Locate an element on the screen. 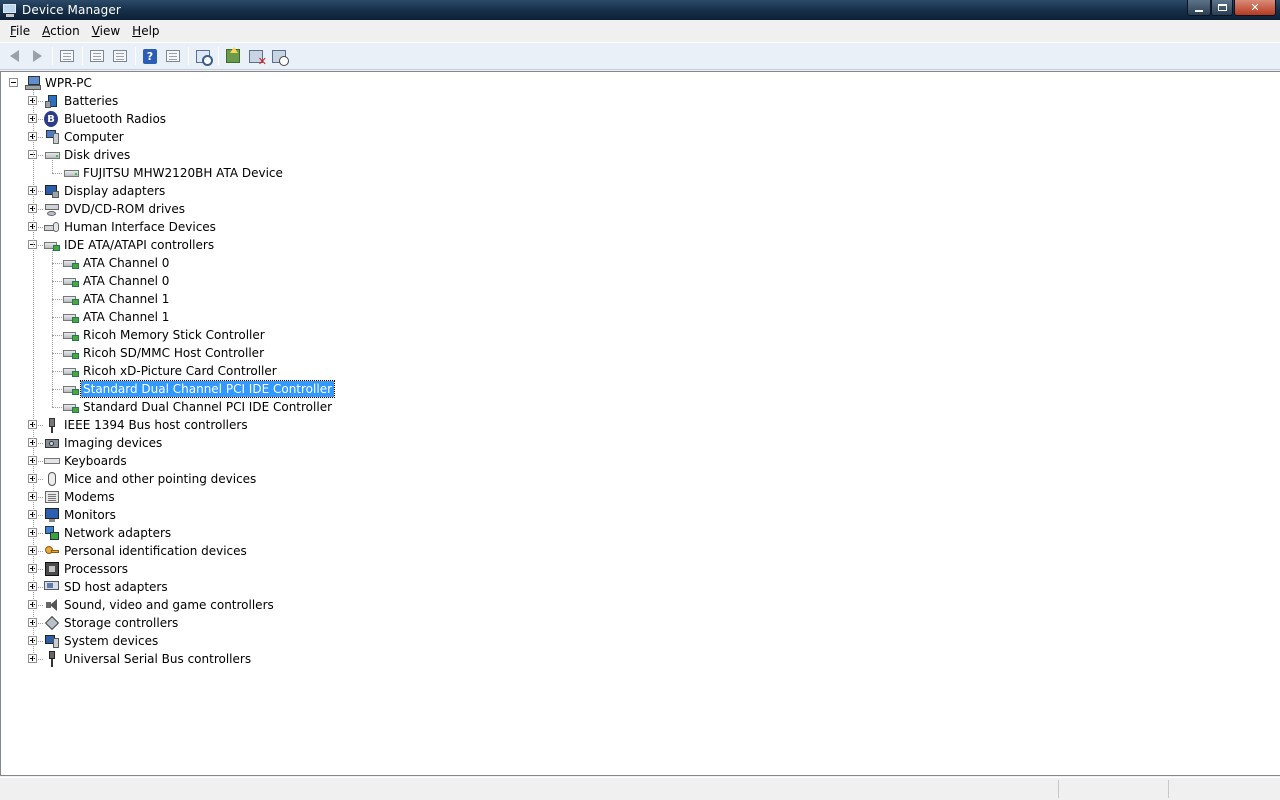 This screenshot has height=800, width=1280. title-bar: Device Manager ✕ is located at coordinates (640, 10).